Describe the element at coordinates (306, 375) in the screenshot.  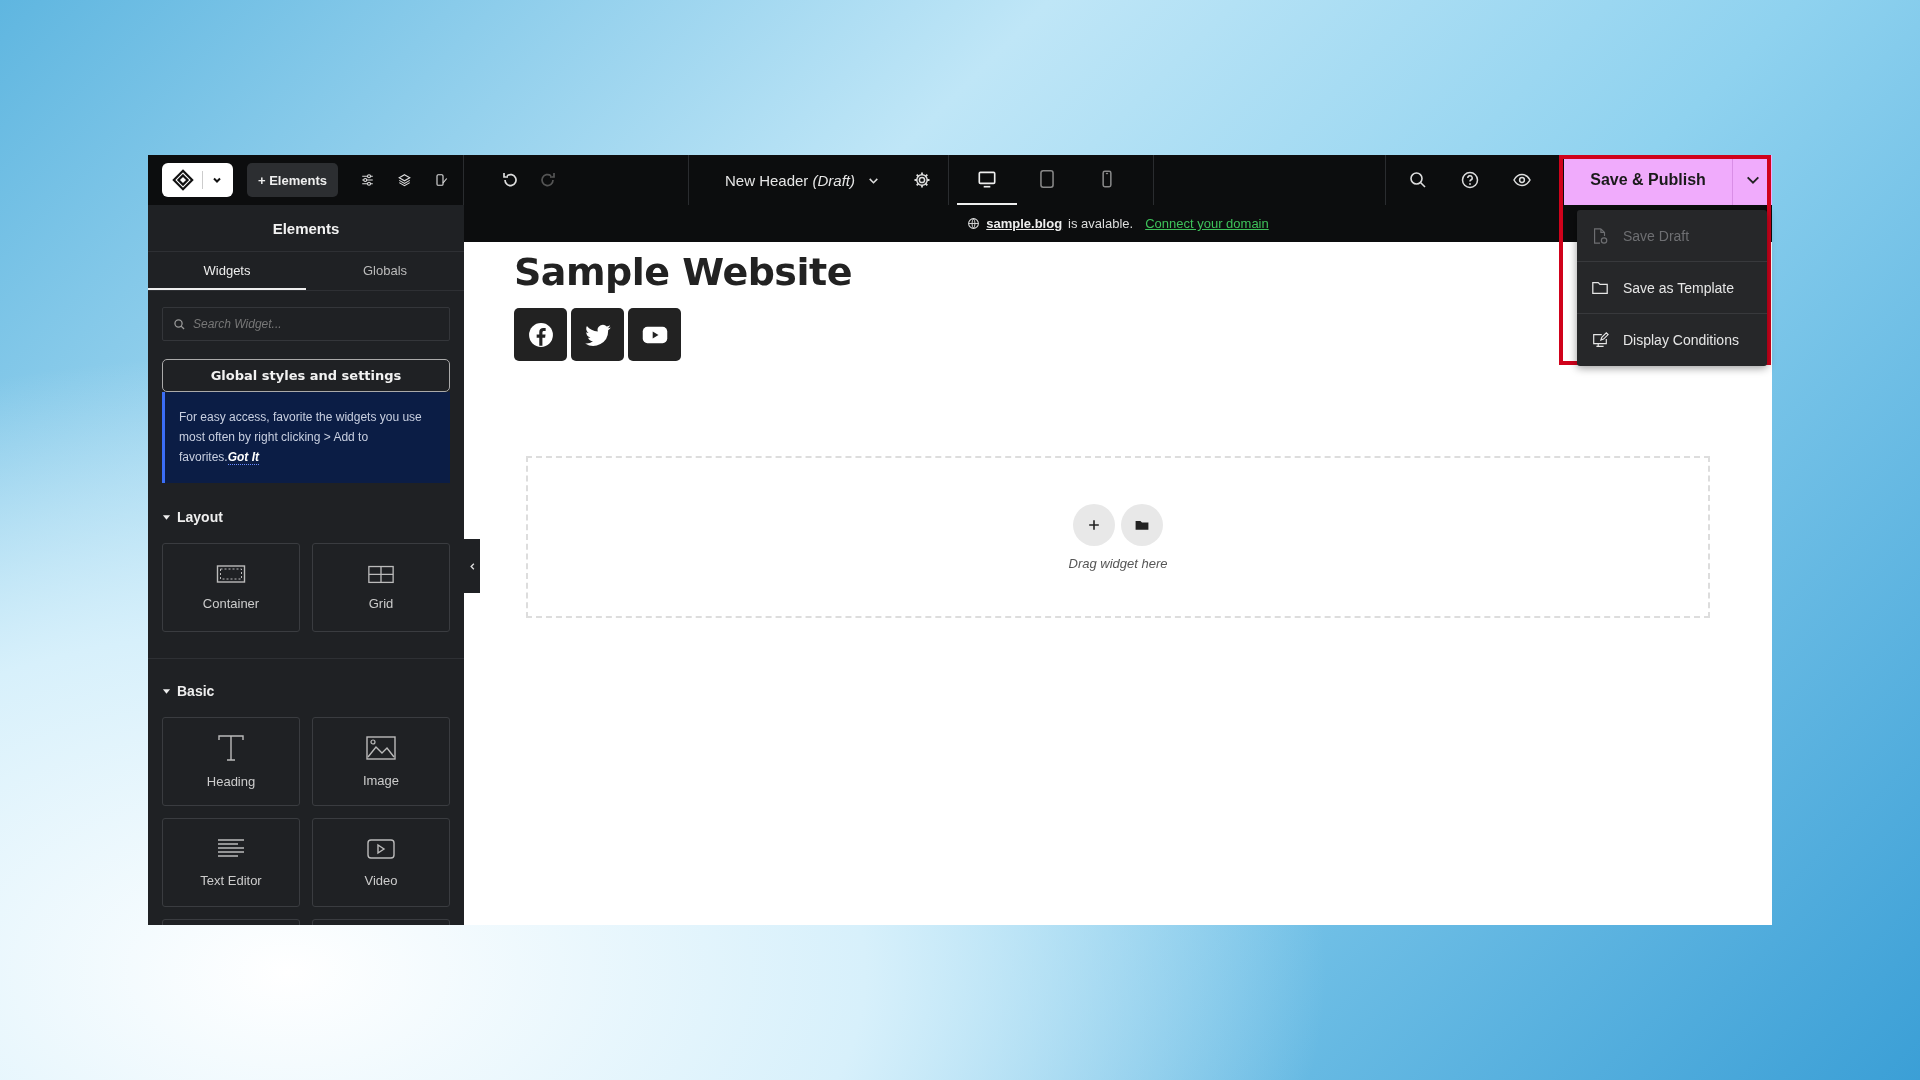
I see `global-styles-button: Global styles and settings` at that location.